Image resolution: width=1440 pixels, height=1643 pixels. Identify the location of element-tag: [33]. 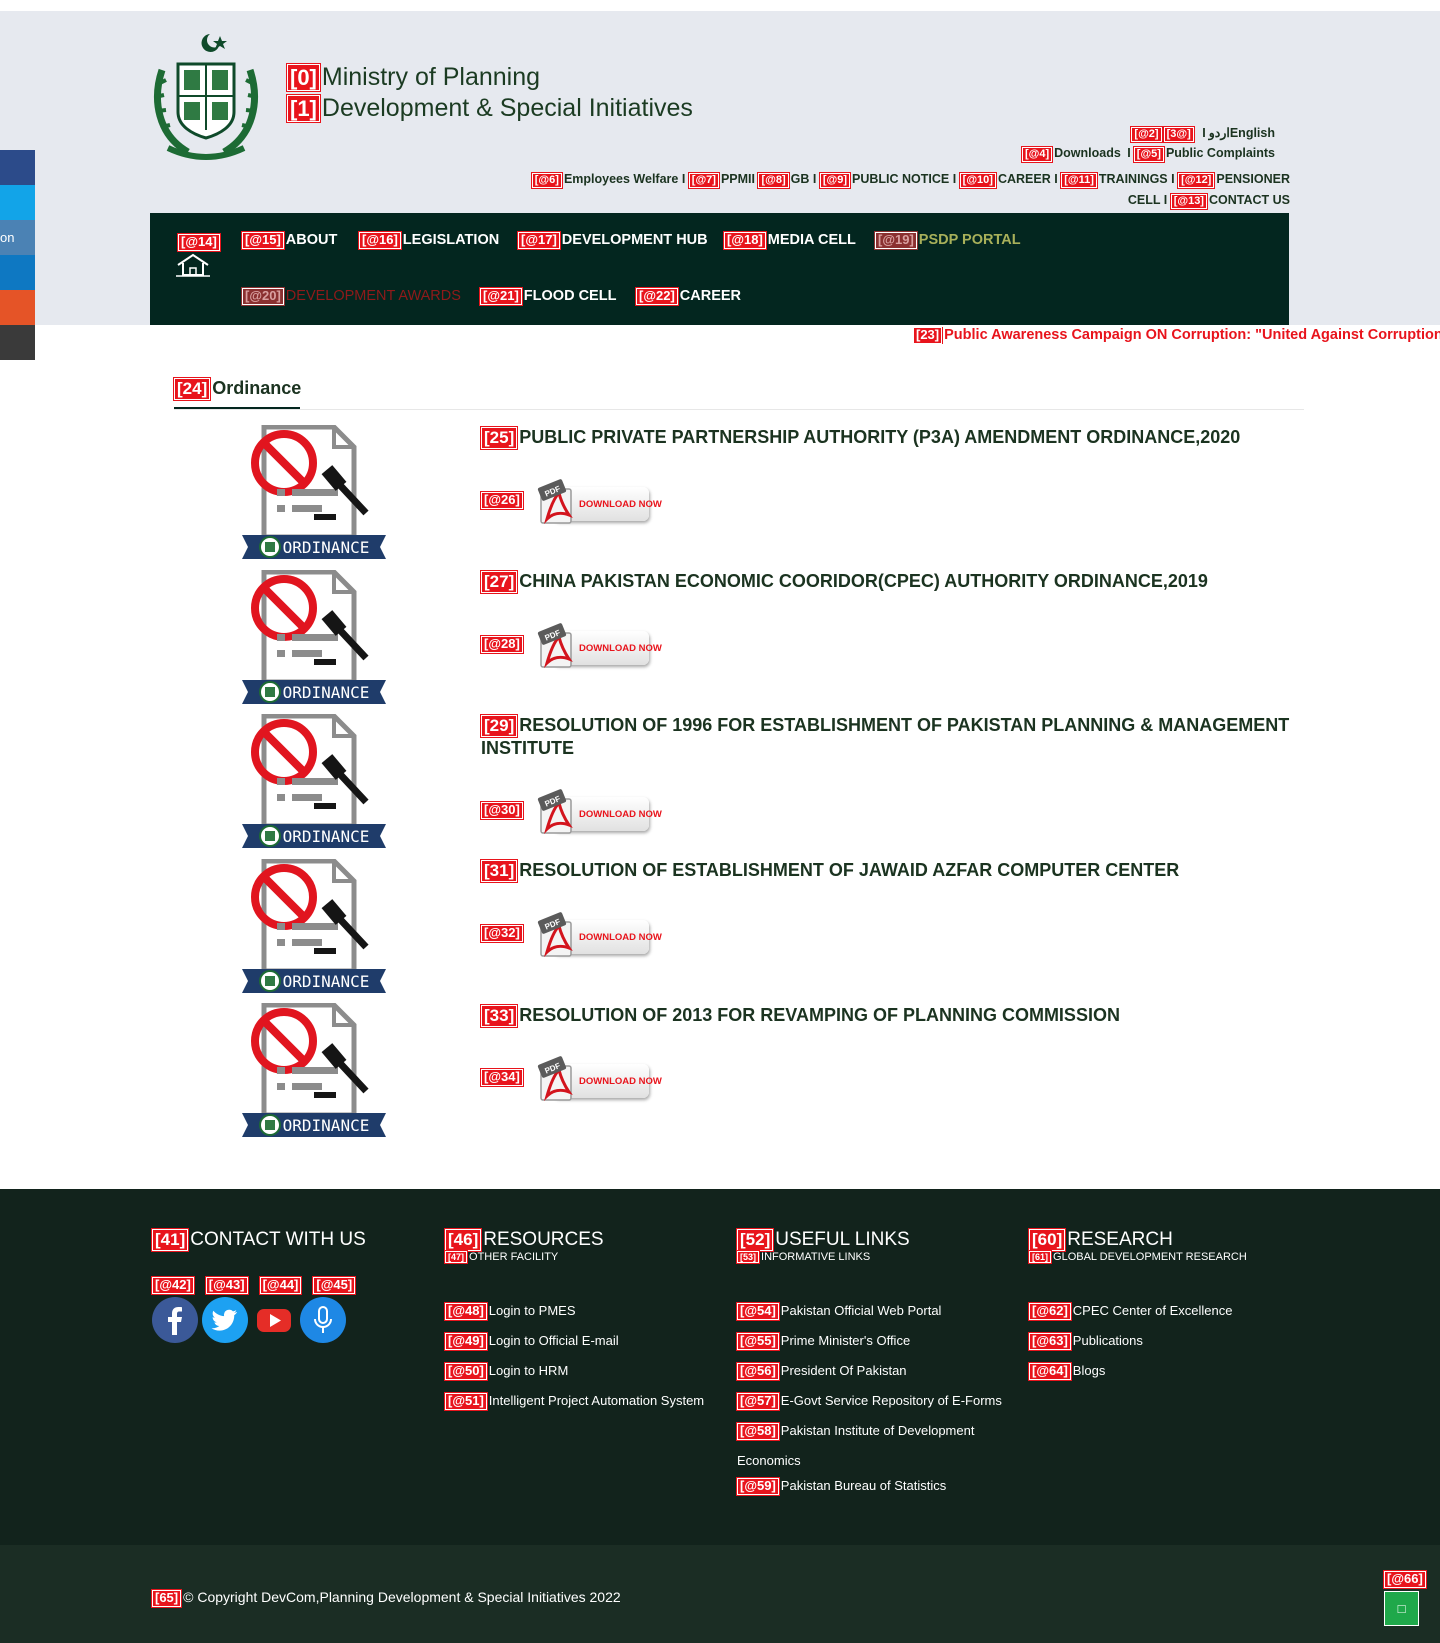
(499, 1016).